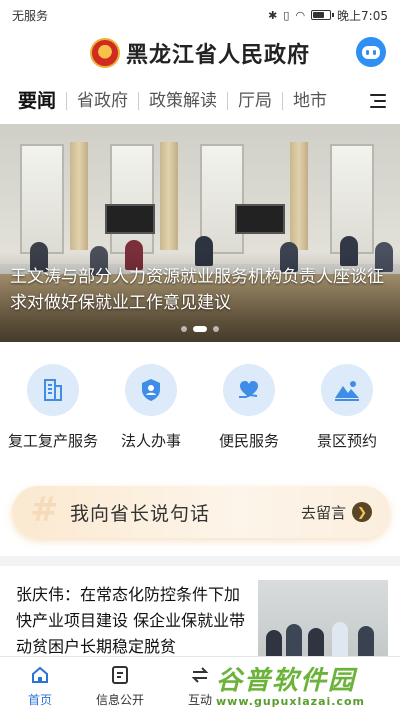  Describe the element at coordinates (347, 390) in the screenshot. I see `mountain-landscape-icon` at that location.